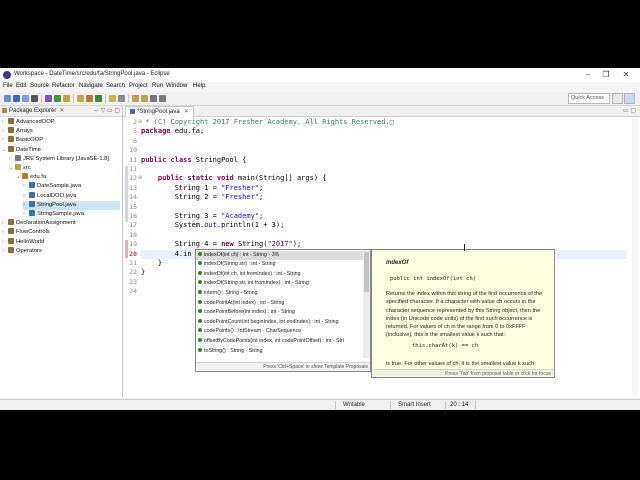 Image resolution: width=640 pixels, height=480 pixels. Describe the element at coordinates (133, 150) in the screenshot. I see `line-number: 10` at that location.